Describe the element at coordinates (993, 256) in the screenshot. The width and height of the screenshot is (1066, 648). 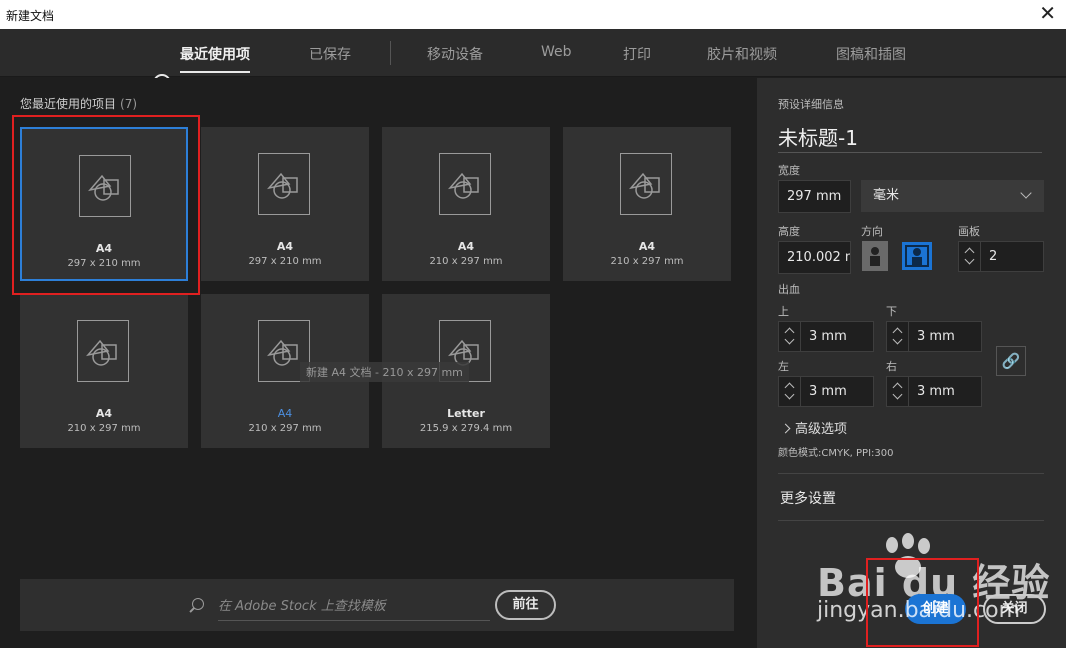
I see `artboards-value: 2` at that location.